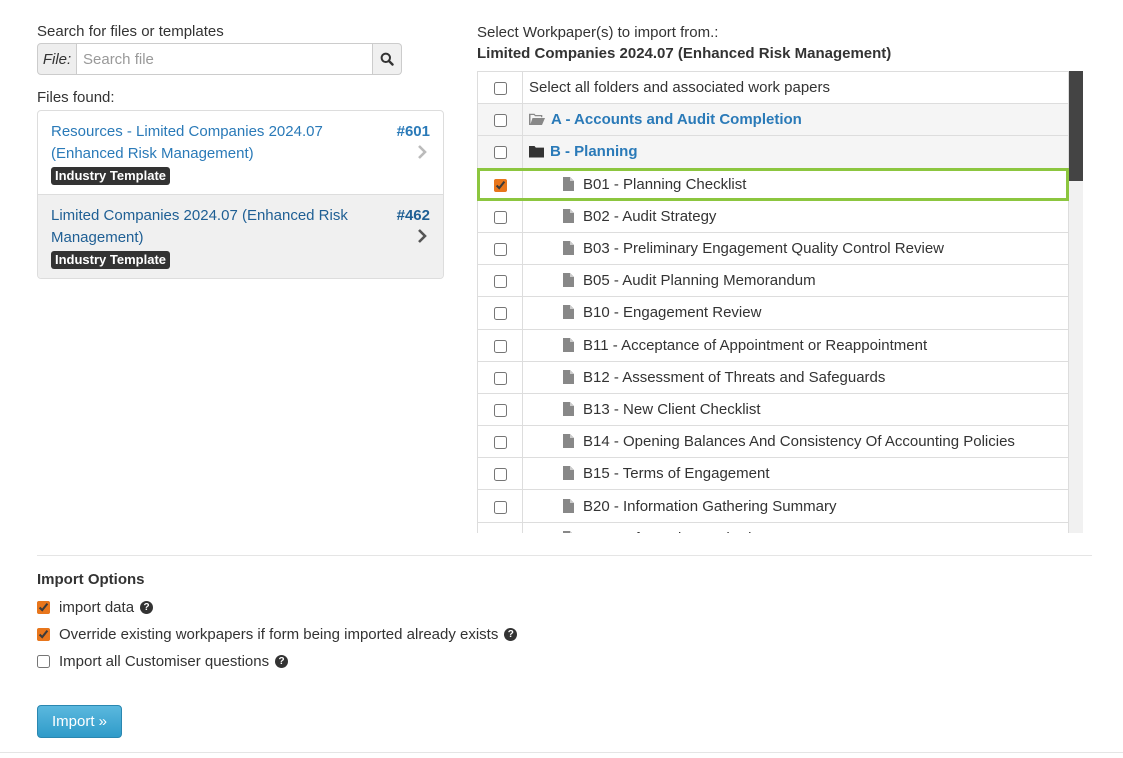 This screenshot has height=758, width=1123. Describe the element at coordinates (43, 661) in the screenshot. I see `import-customiser-checkbox` at that location.